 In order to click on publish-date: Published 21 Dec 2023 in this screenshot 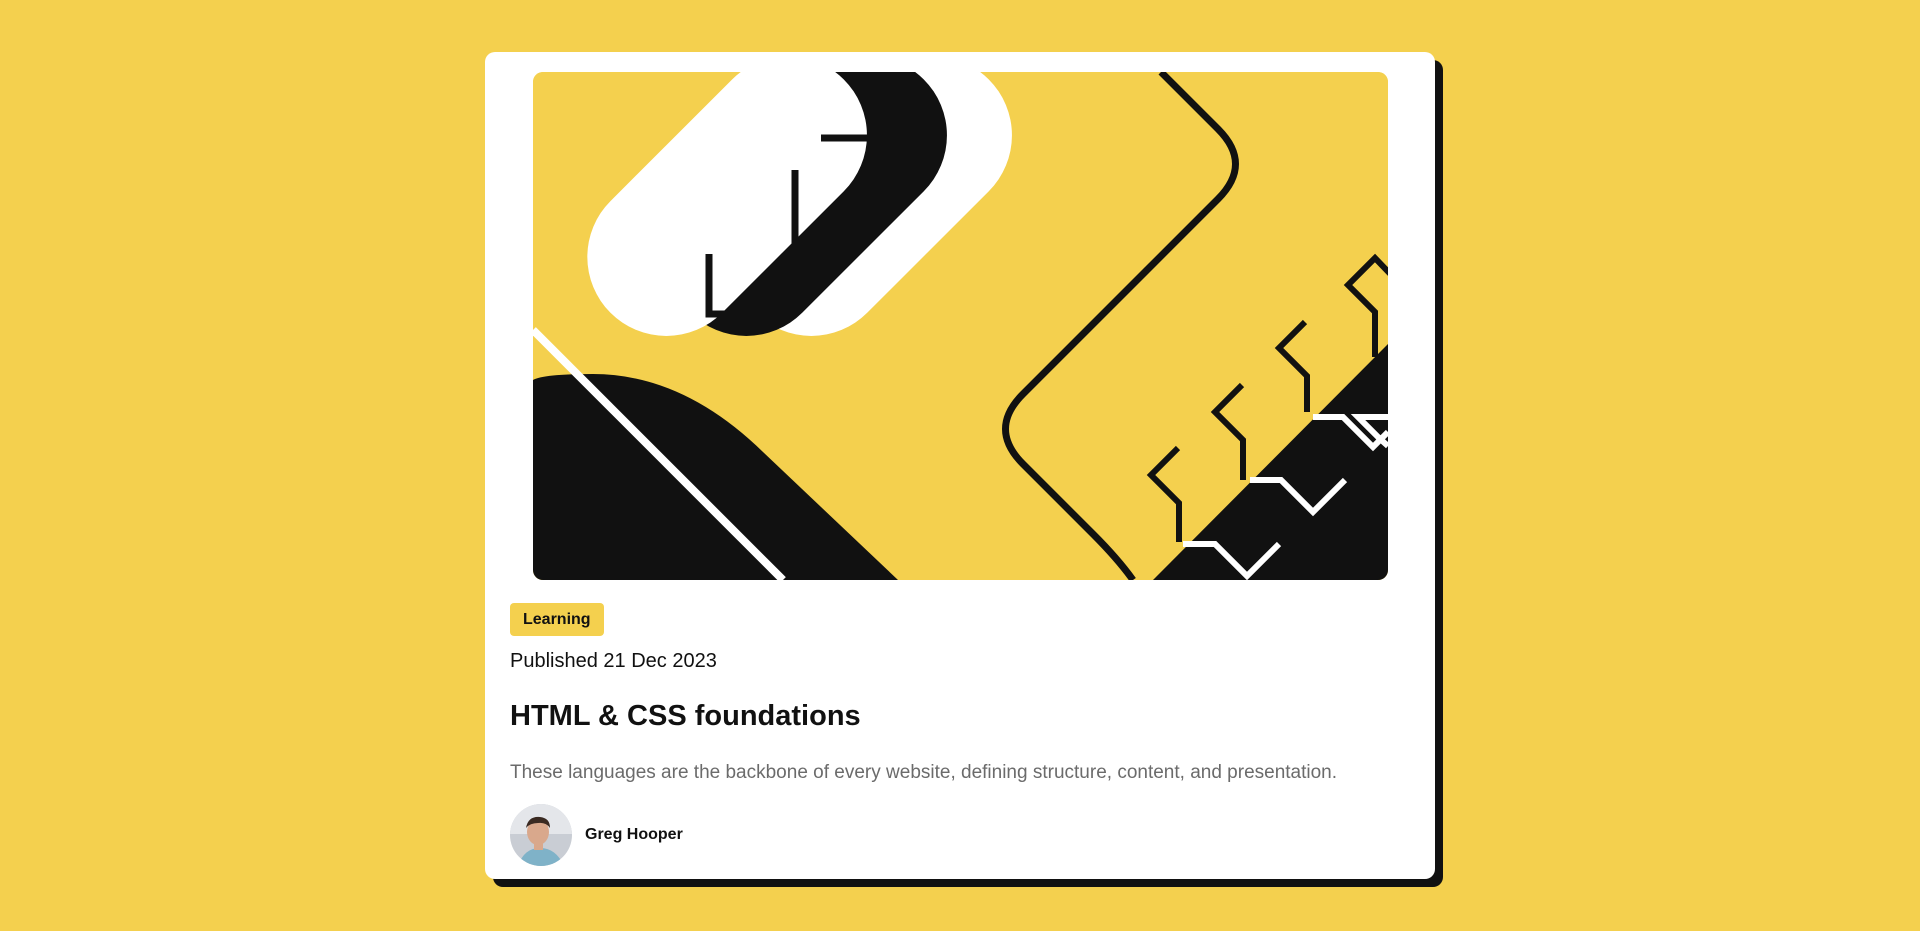, I will do `click(613, 661)`.